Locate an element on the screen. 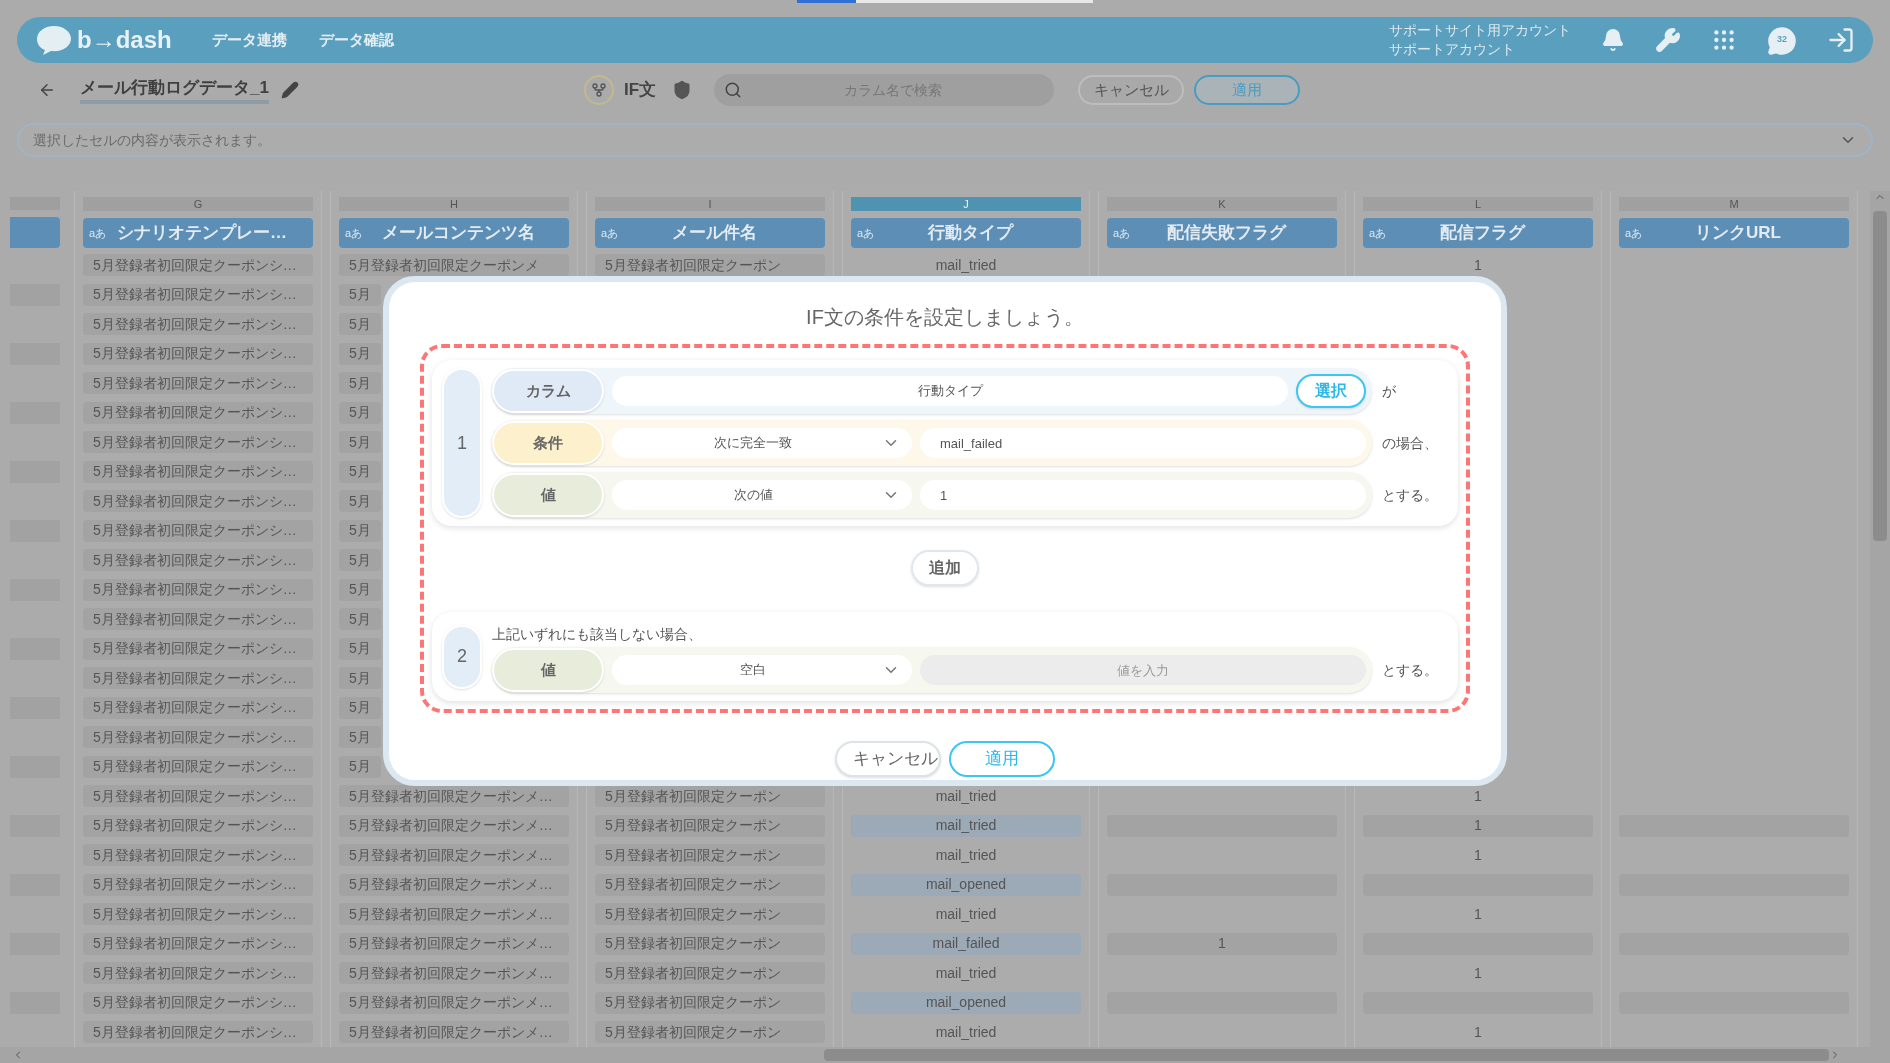 The width and height of the screenshot is (1890, 1063). fallback-note: 上記いずれにも該当しない場合、 is located at coordinates (597, 634).